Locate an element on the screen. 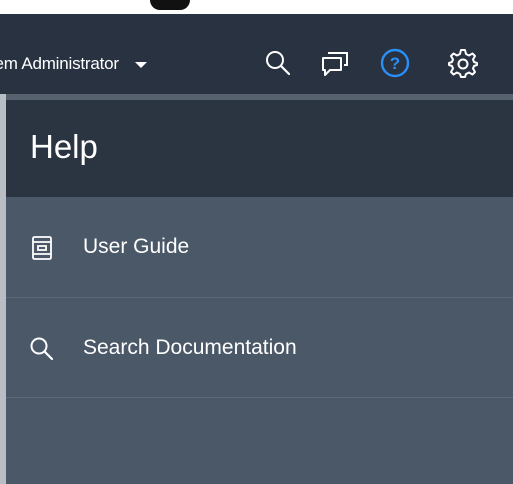  divider is located at coordinates (259, 397).